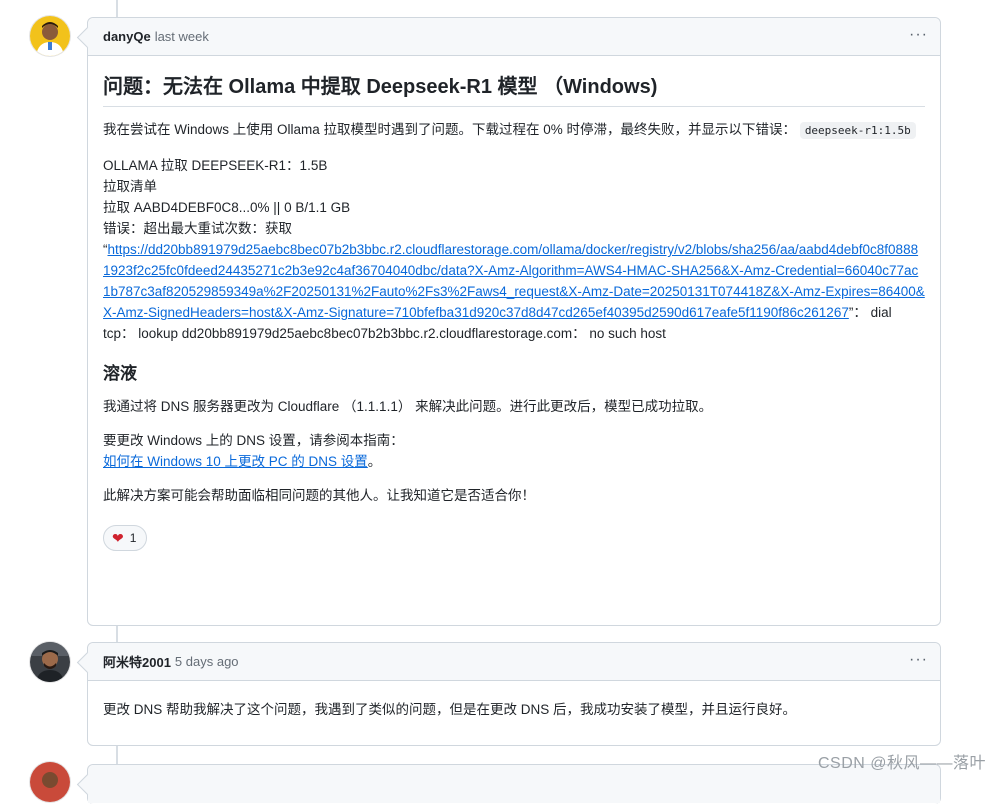 Image resolution: width=992 pixels, height=804 pixels. What do you see at coordinates (857, 130) in the screenshot?
I see `intro-code: deepseek-r1:1.5b` at bounding box center [857, 130].